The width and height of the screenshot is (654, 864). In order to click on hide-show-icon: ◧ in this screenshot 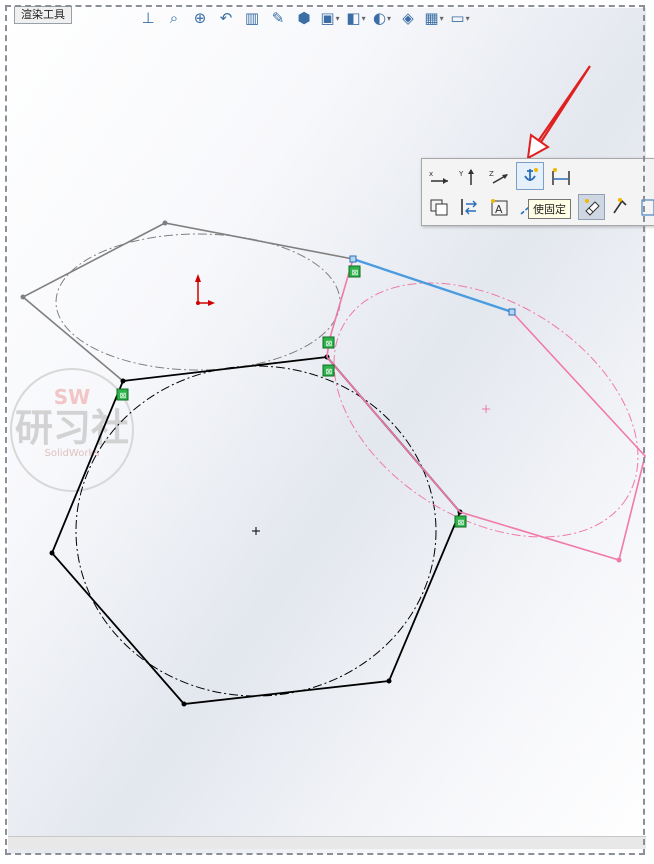, I will do `click(356, 18)`.